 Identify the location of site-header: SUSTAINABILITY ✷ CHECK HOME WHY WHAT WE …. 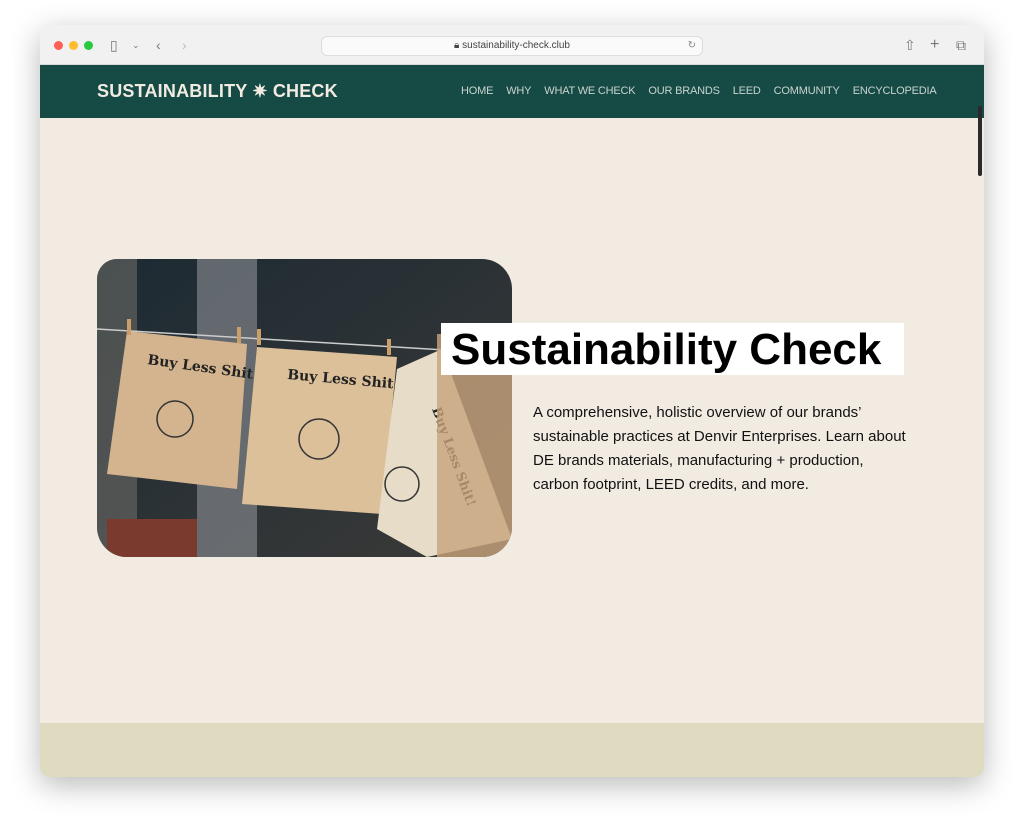
(512, 120).